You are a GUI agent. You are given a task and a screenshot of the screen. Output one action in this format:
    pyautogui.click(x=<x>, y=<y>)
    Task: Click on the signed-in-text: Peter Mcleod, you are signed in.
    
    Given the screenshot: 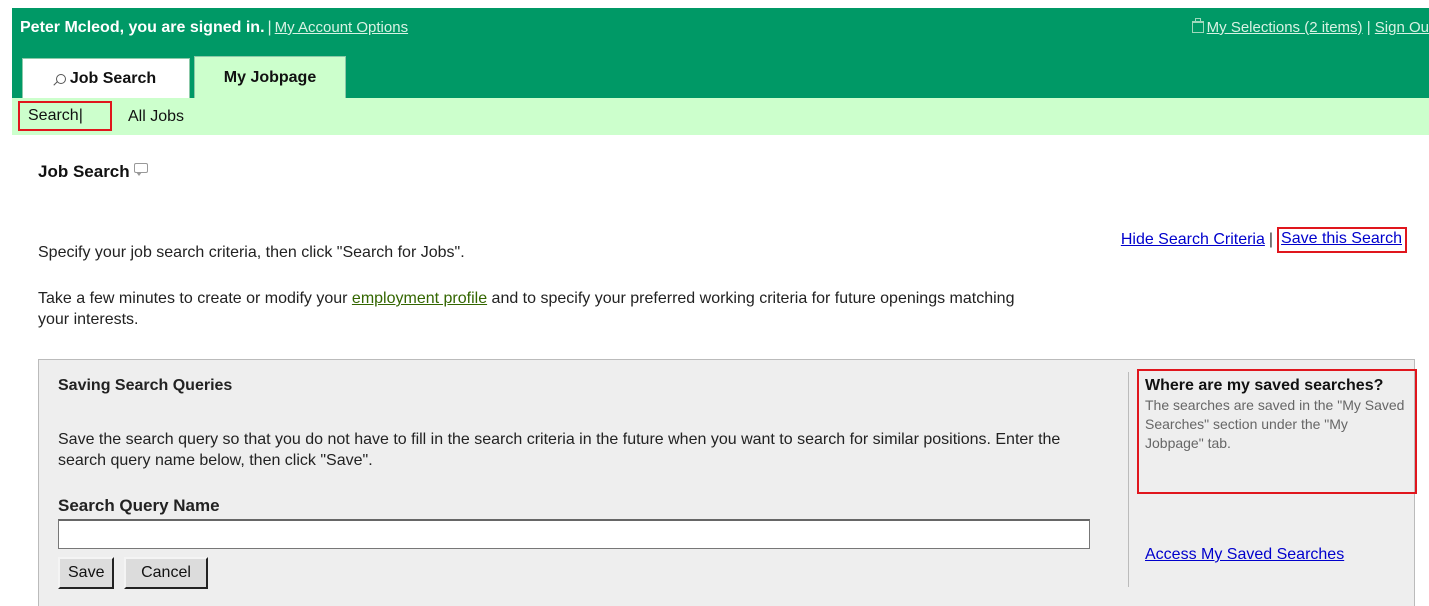 What is the action you would take?
    pyautogui.click(x=142, y=27)
    